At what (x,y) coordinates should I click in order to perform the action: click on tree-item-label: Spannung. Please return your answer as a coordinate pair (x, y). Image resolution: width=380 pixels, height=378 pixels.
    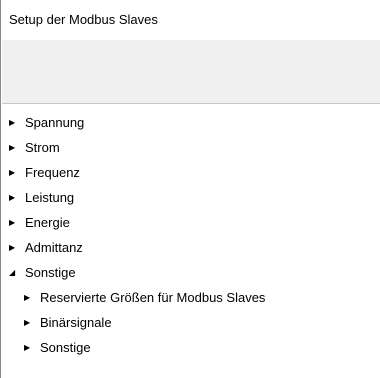
    Looking at the image, I should click on (55, 122).